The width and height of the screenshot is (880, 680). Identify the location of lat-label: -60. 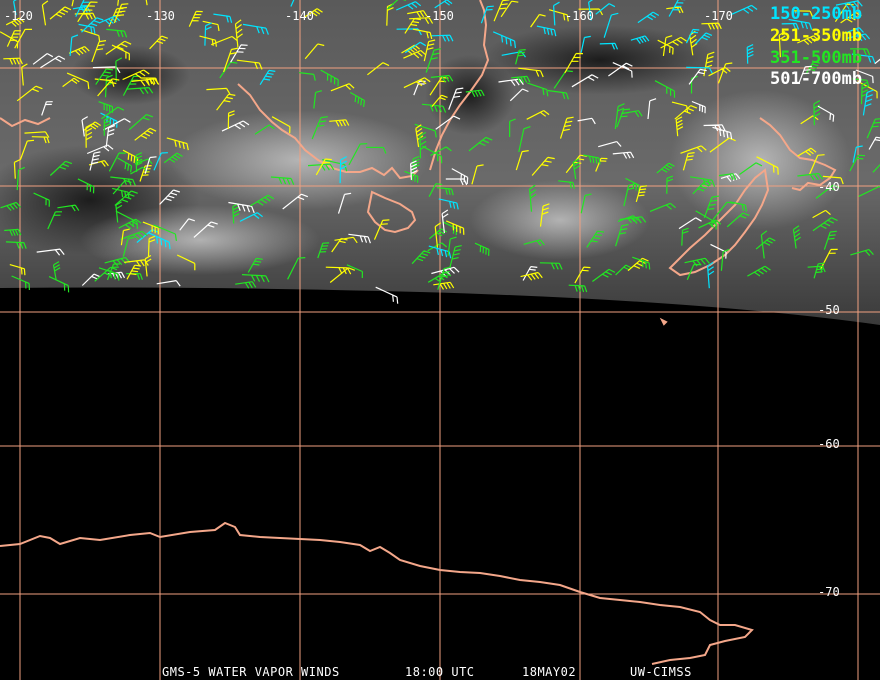
(829, 444).